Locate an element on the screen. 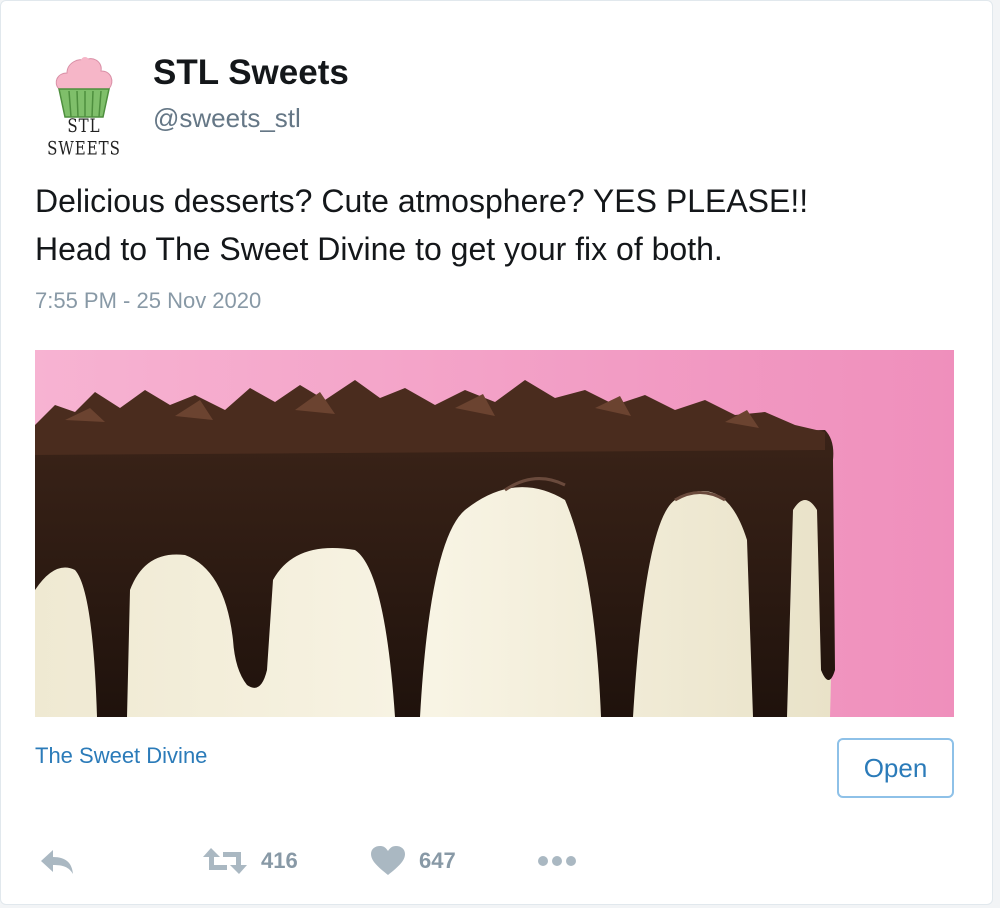  like-count: 647 is located at coordinates (437, 860).